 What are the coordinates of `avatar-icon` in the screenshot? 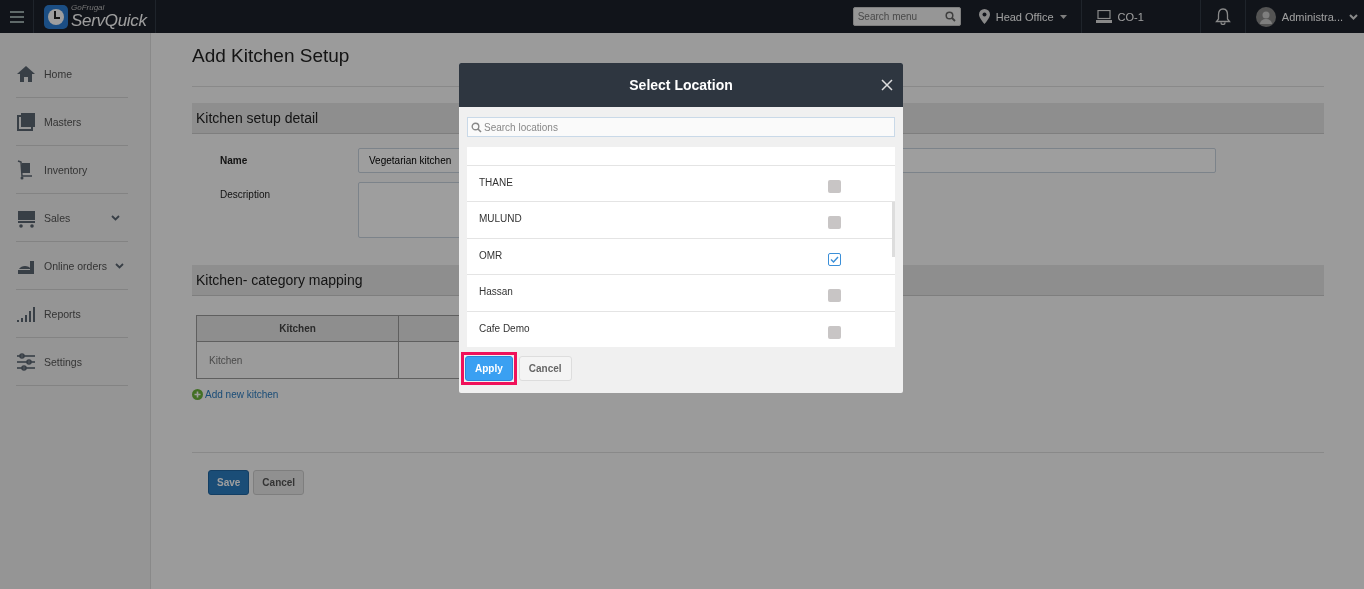 It's located at (1265, 16).